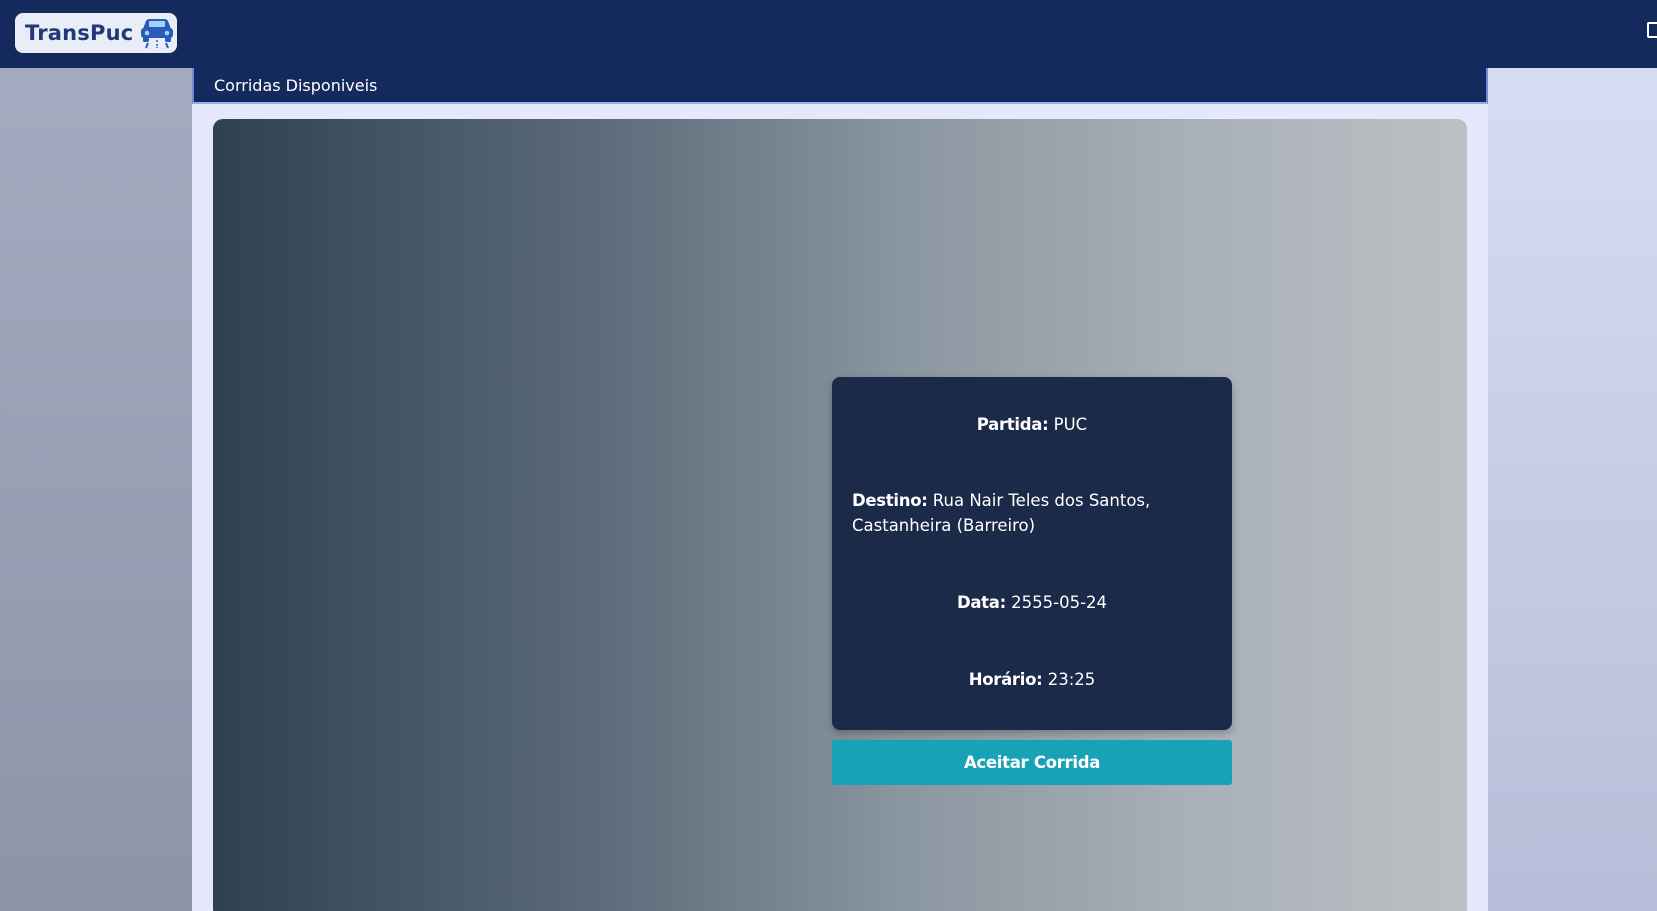 Image resolution: width=1657 pixels, height=911 pixels. Describe the element at coordinates (296, 85) in the screenshot. I see `page-title: Corridas Disponiveis` at that location.